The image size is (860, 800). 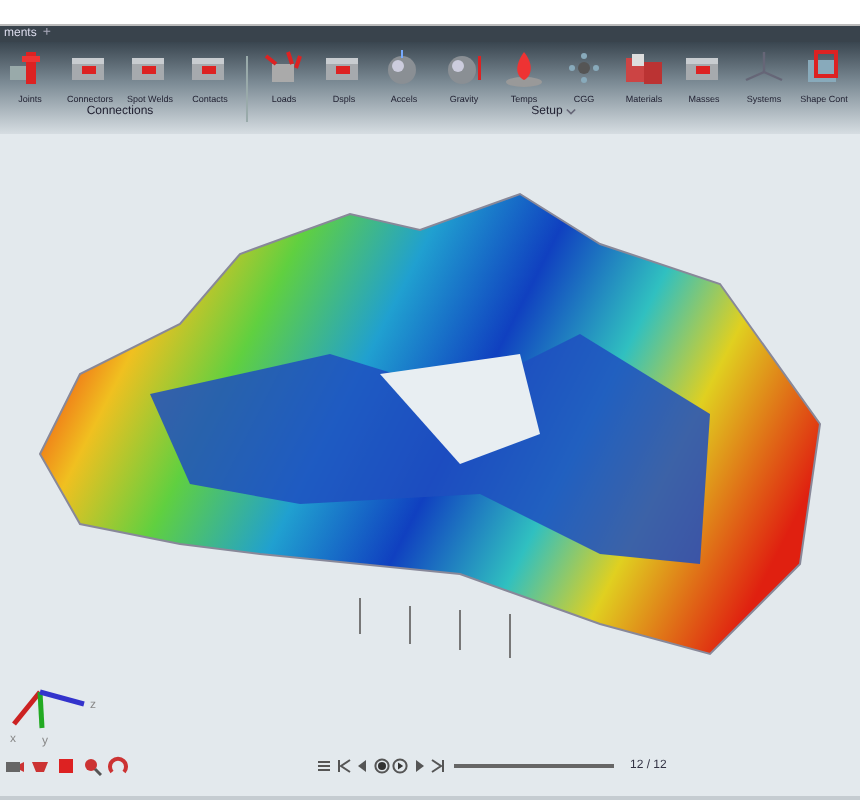 What do you see at coordinates (362, 766) in the screenshot?
I see `step-back-icon` at bounding box center [362, 766].